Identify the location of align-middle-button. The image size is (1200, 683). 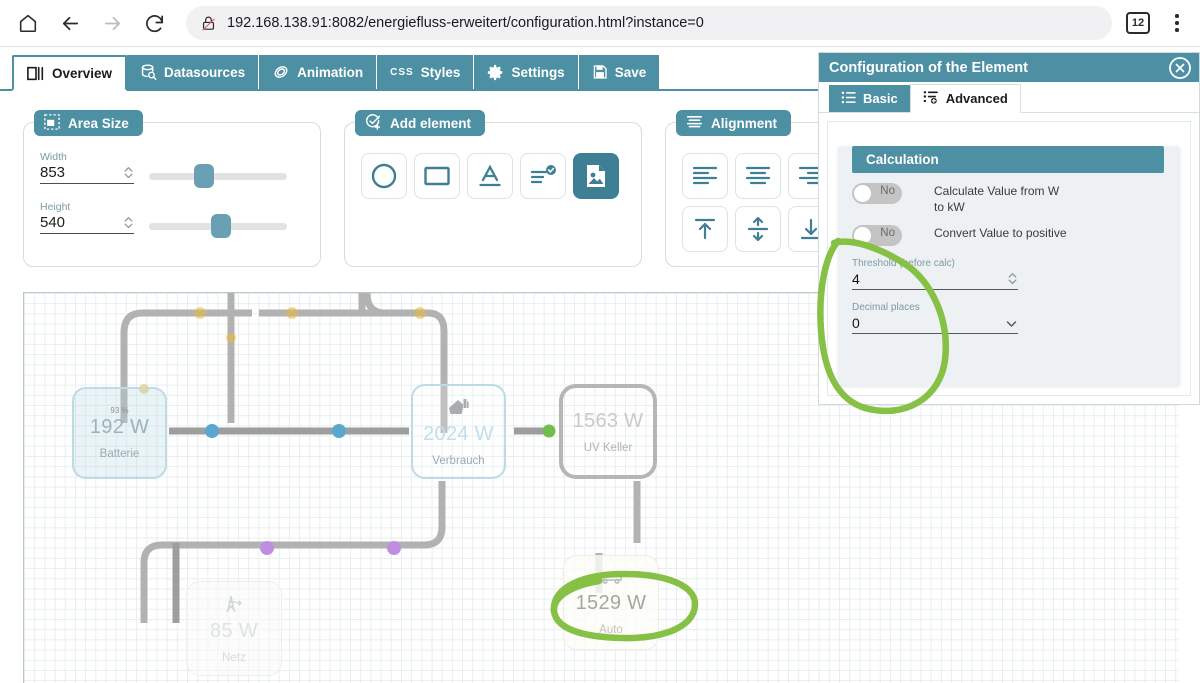
(758, 229).